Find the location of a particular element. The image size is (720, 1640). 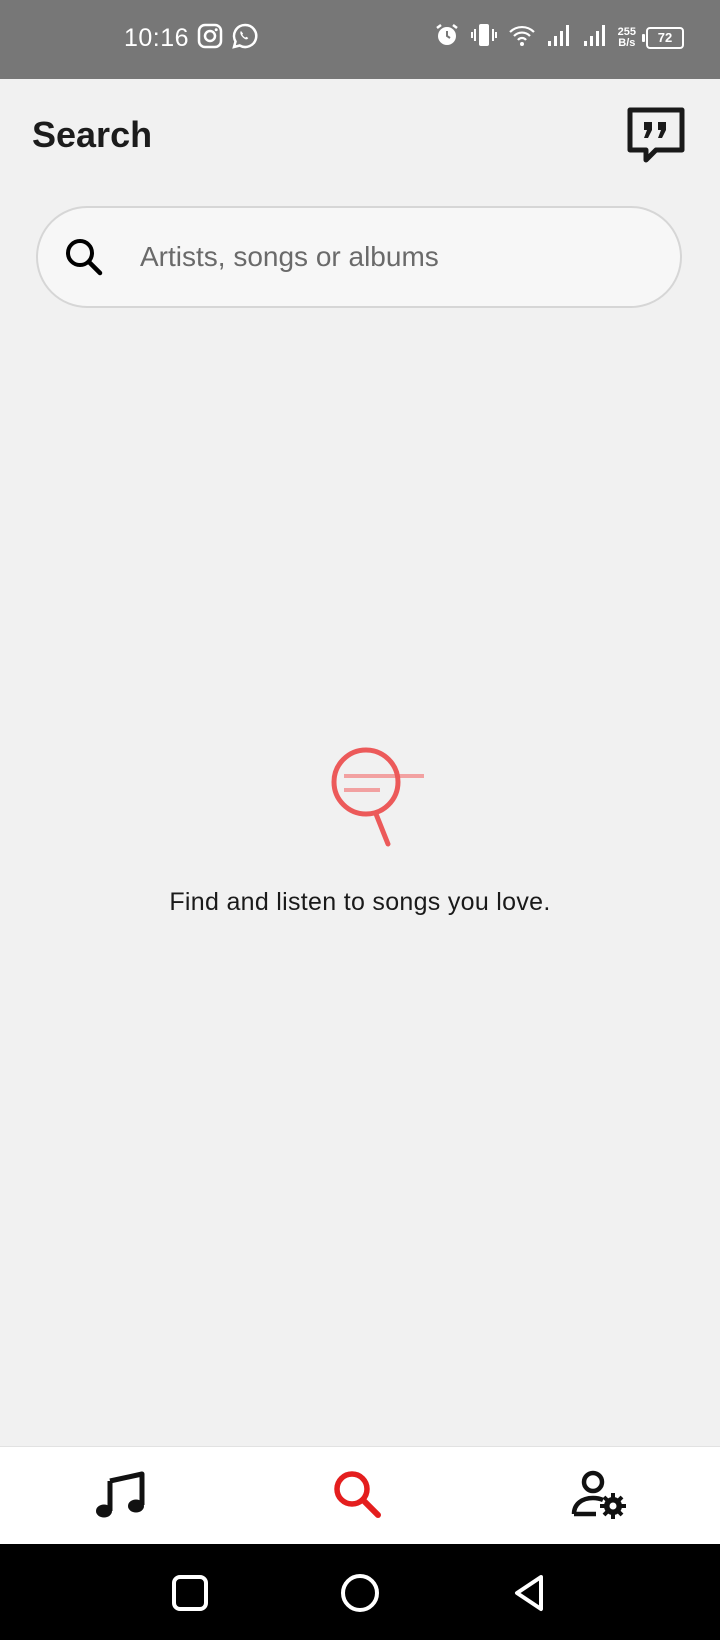

home-button is located at coordinates (360, 1593).